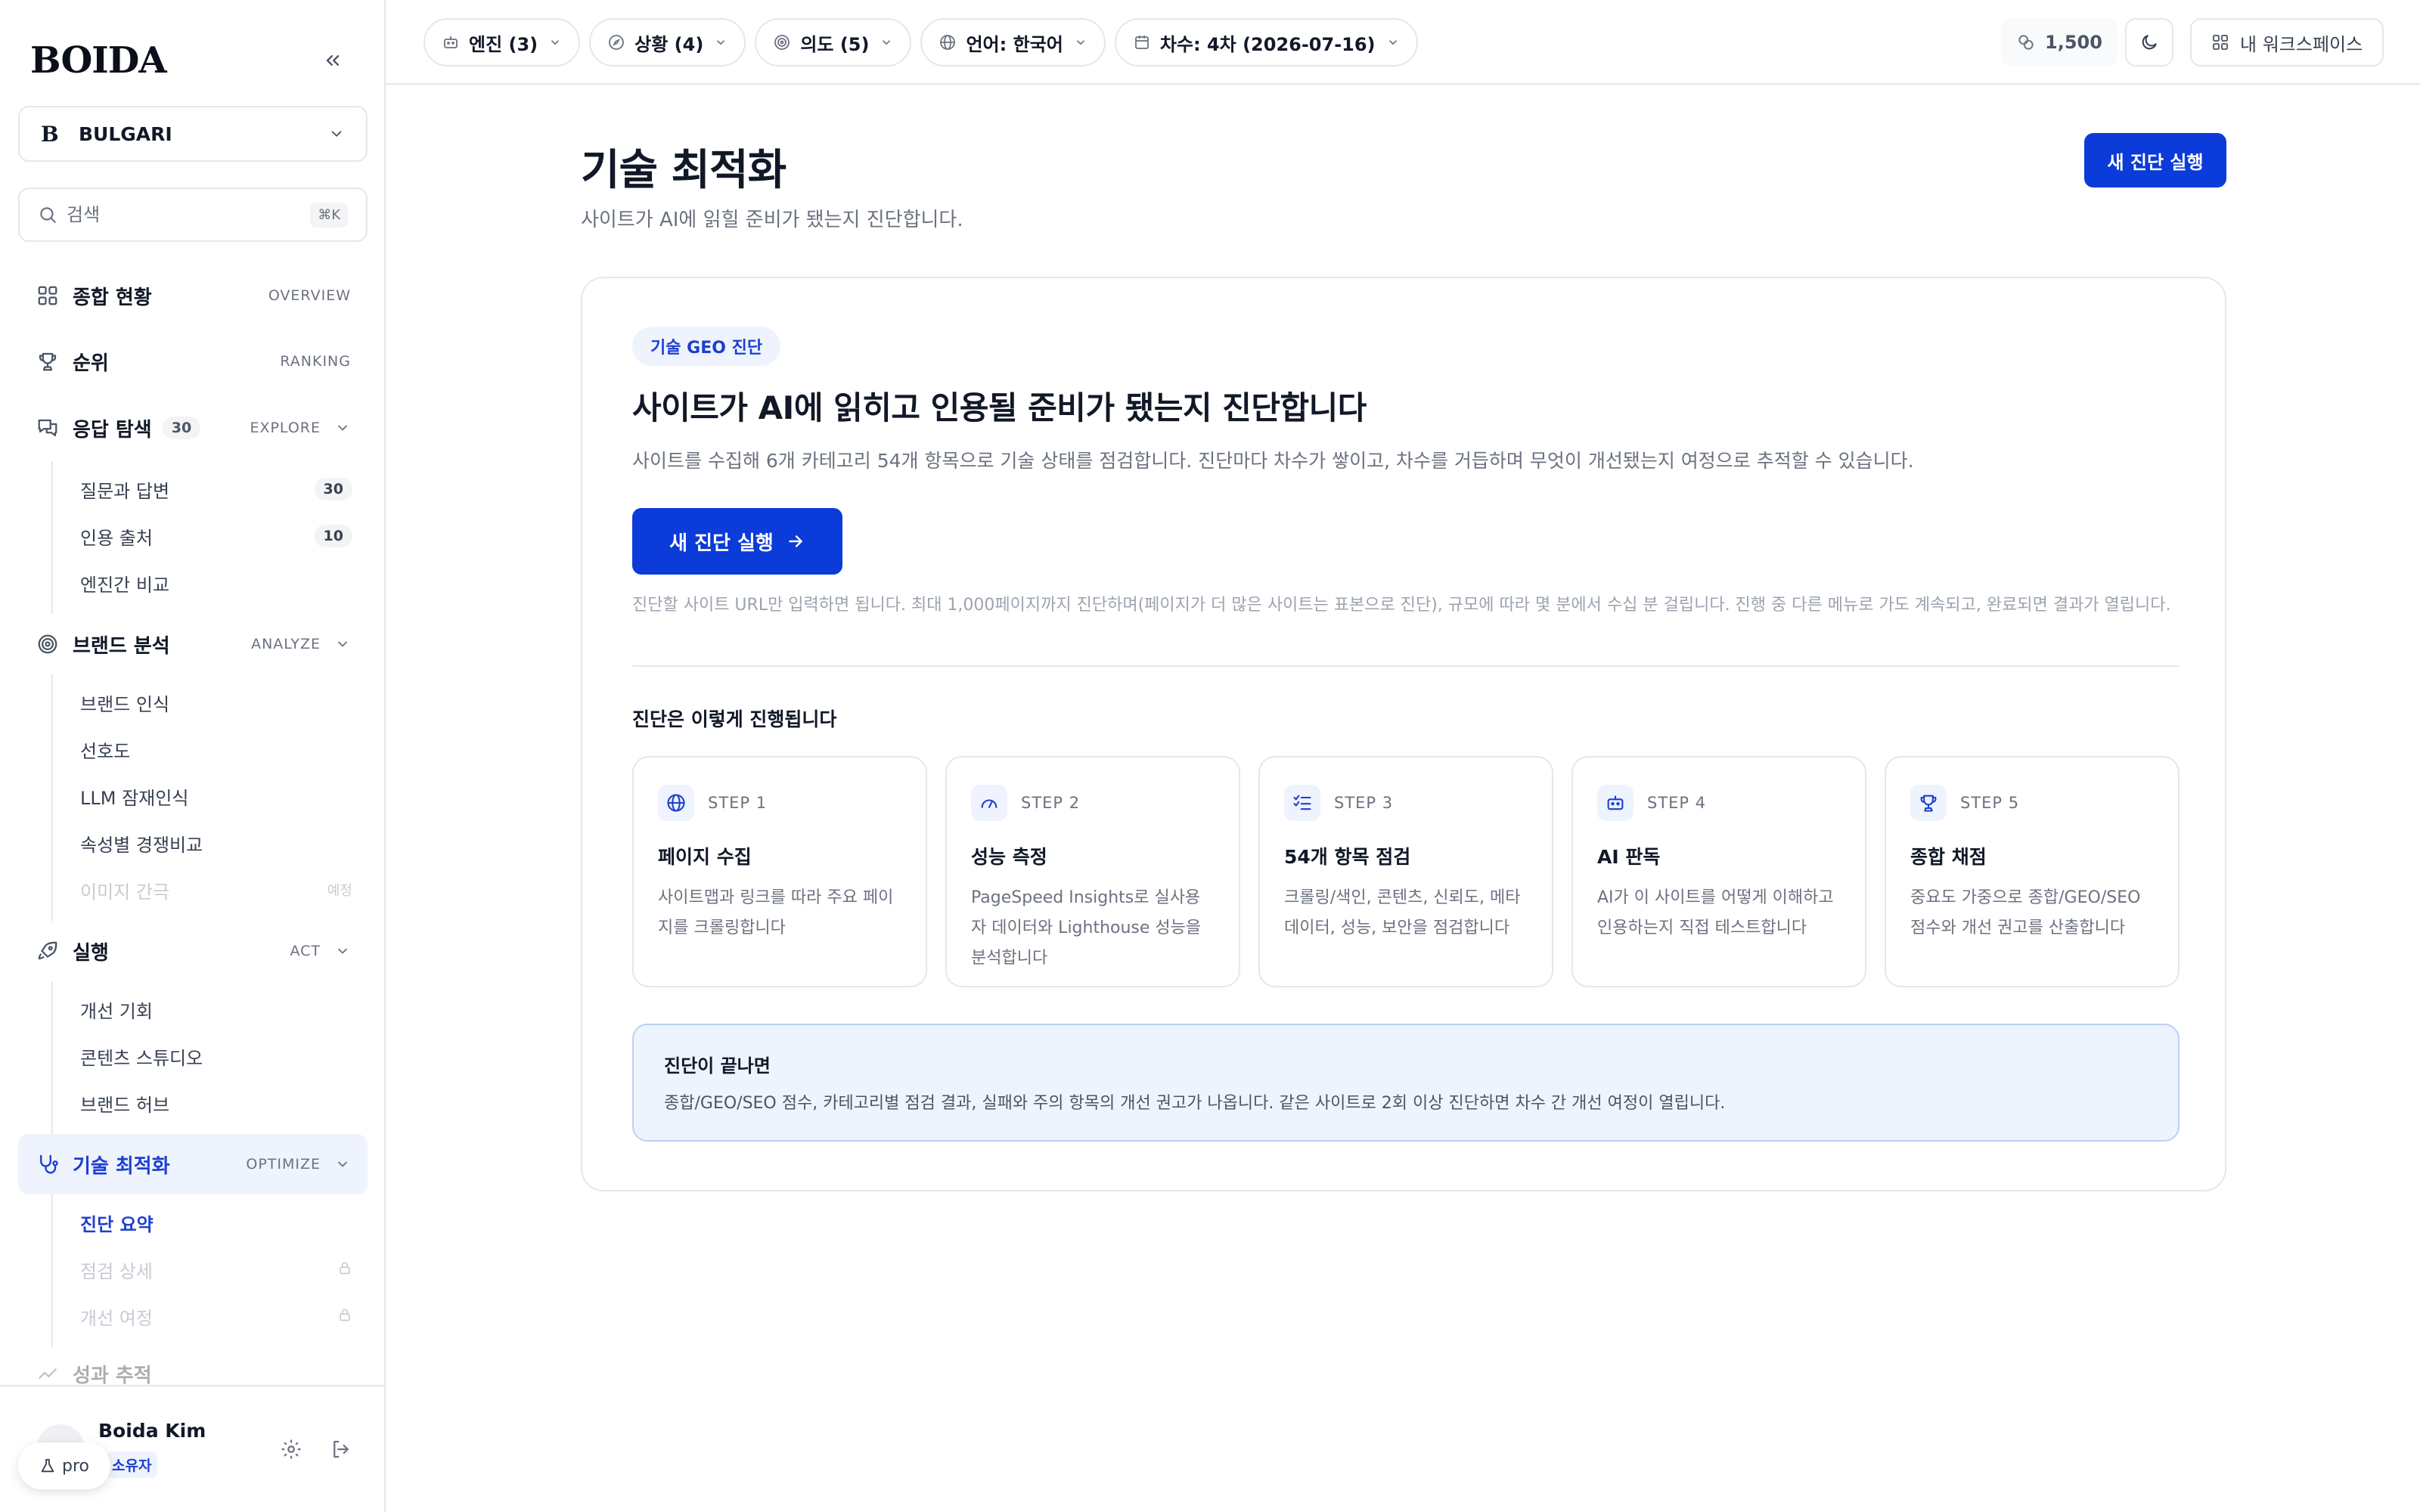 The width and height of the screenshot is (2420, 1512). I want to click on sidebar-item-act: 실행 ACT, so click(193, 951).